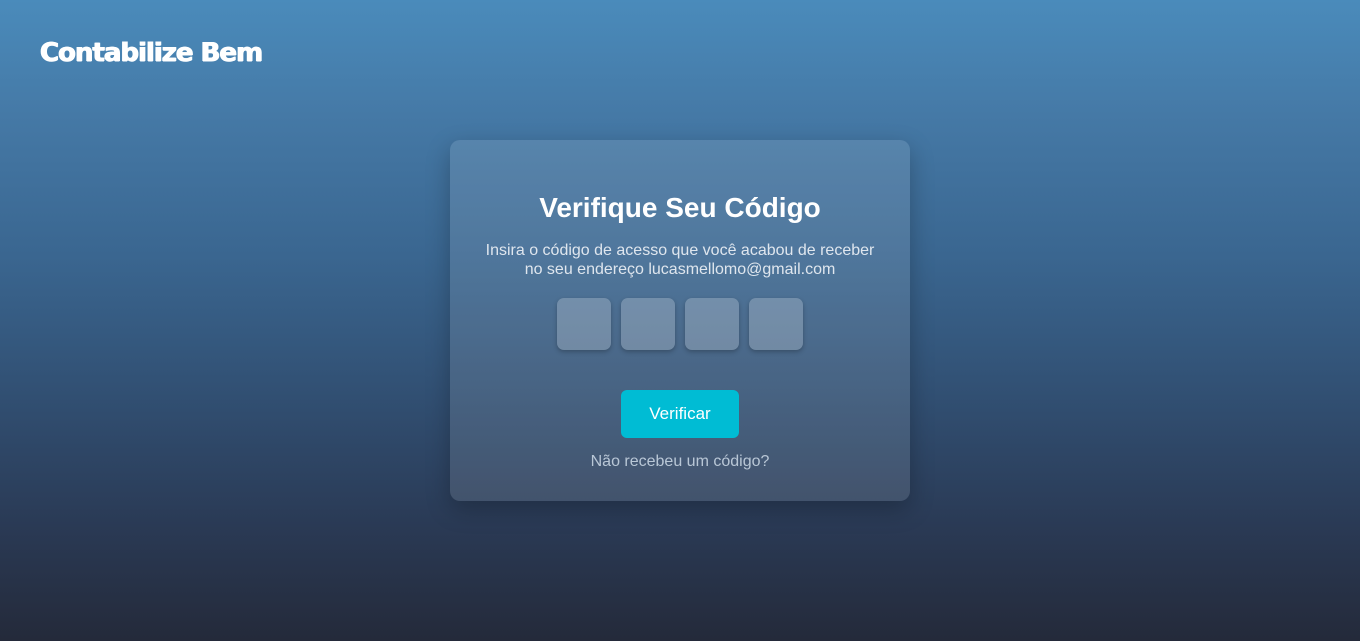  What do you see at coordinates (680, 414) in the screenshot?
I see `verify-button: Verificar` at bounding box center [680, 414].